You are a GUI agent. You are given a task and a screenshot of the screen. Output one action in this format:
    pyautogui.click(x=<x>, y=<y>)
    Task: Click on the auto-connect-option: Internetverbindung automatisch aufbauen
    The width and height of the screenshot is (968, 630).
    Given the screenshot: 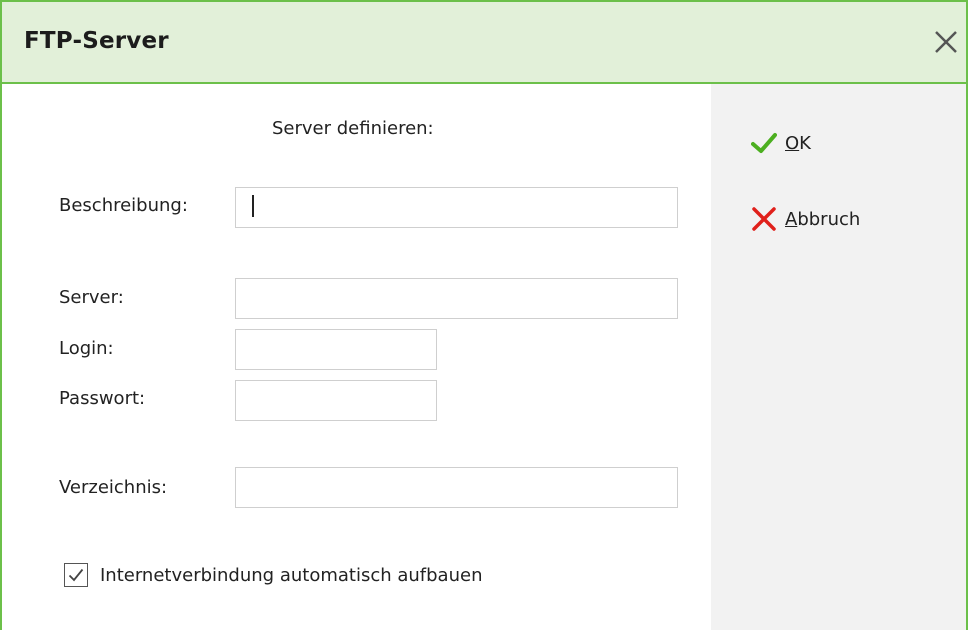 What is the action you would take?
    pyautogui.click(x=273, y=575)
    